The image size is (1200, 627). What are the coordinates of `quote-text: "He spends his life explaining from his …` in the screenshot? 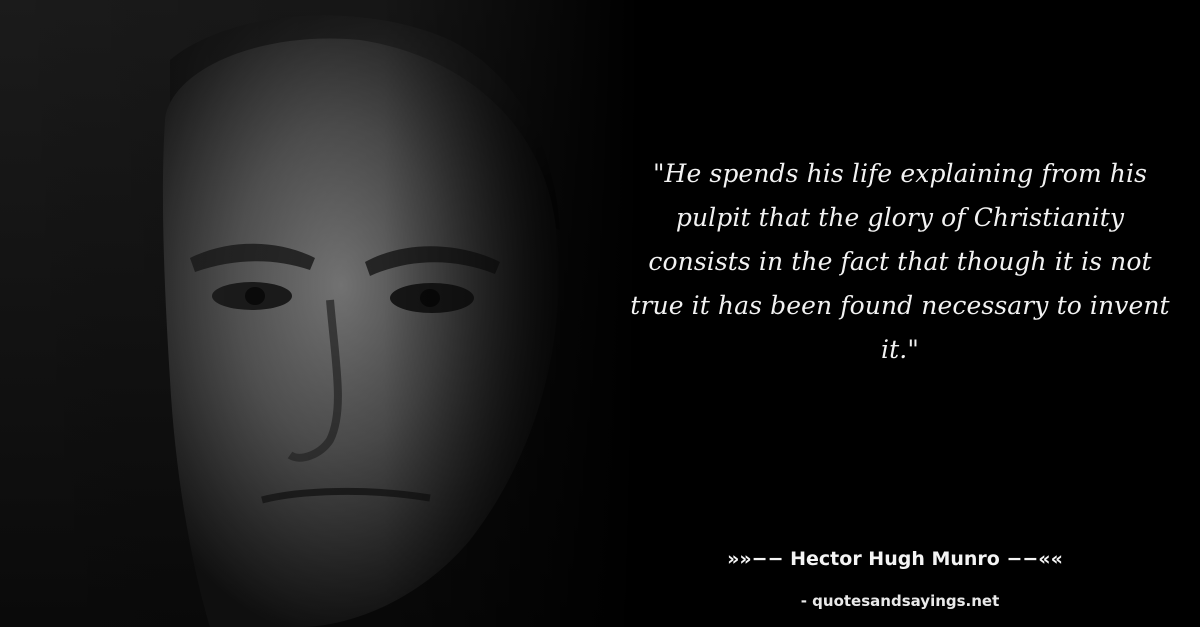 It's located at (900, 261).